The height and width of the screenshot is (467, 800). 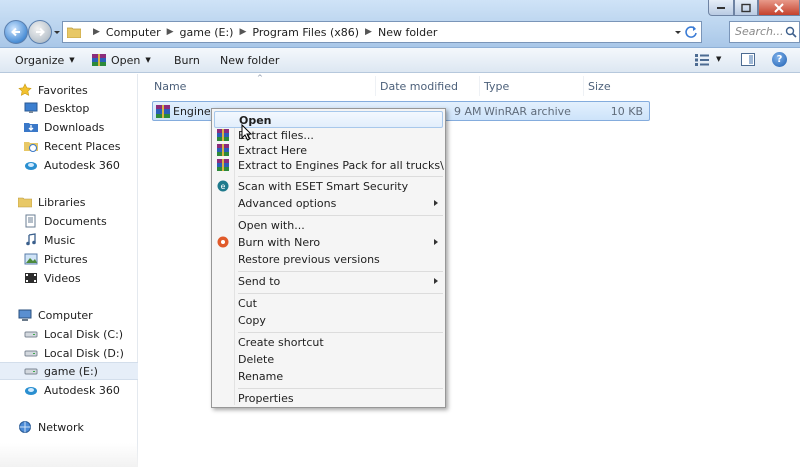 What do you see at coordinates (718, 59) in the screenshot?
I see `view-options-dropdown-icon: ▼` at bounding box center [718, 59].